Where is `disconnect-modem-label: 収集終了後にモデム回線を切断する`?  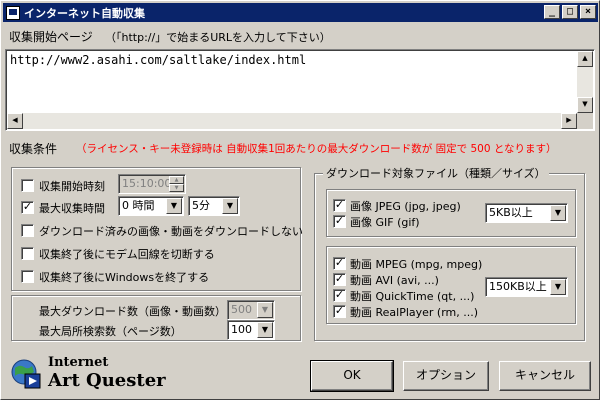 disconnect-modem-label: 収集終了後にモデム回線を切断する is located at coordinates (127, 254).